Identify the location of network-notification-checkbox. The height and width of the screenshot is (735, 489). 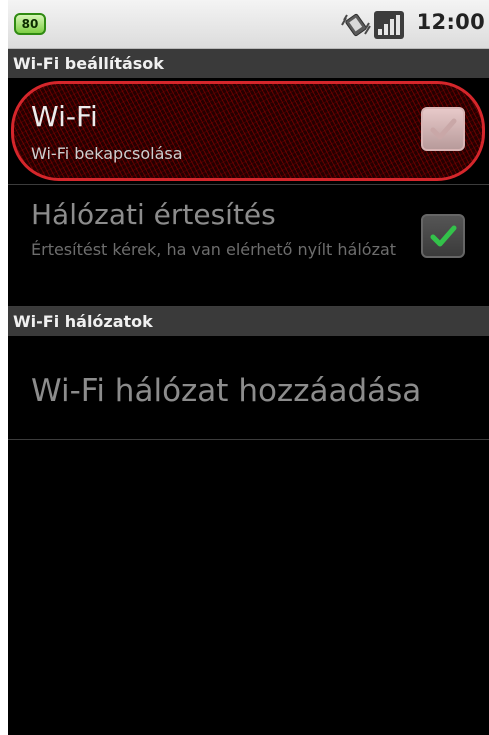
(443, 236).